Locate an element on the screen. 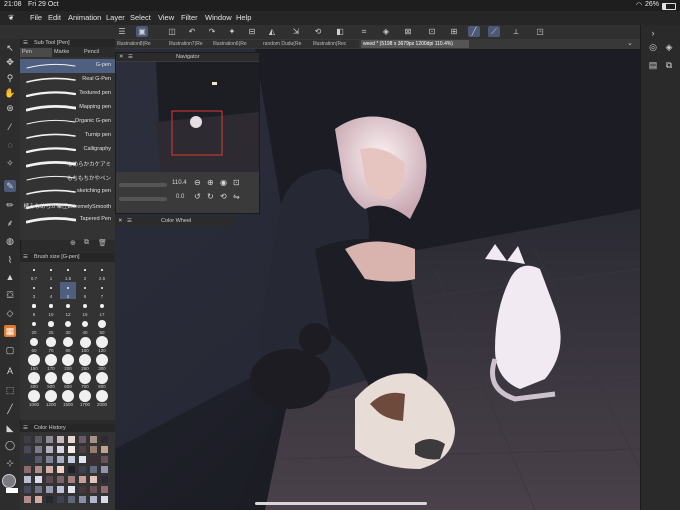  brush-item: G-pen is located at coordinates (67, 66).